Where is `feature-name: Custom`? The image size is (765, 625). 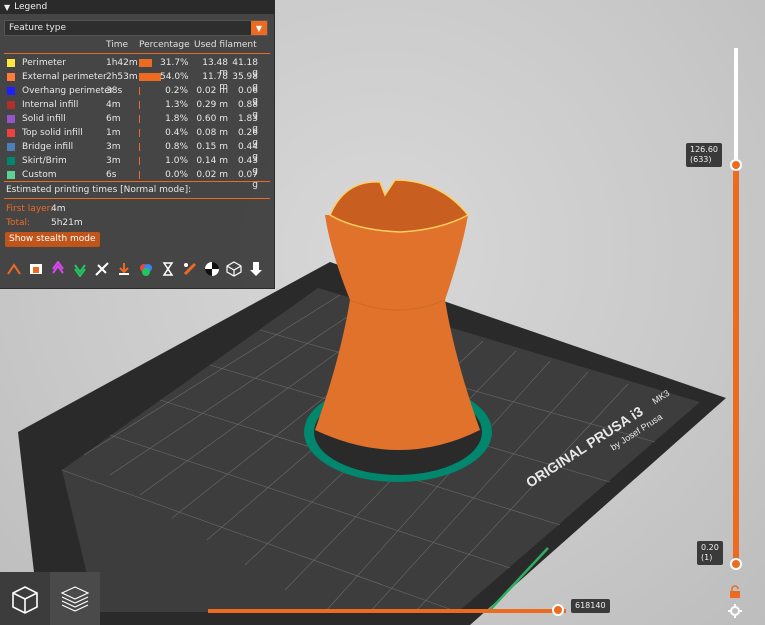
feature-name: Custom is located at coordinates (39, 175).